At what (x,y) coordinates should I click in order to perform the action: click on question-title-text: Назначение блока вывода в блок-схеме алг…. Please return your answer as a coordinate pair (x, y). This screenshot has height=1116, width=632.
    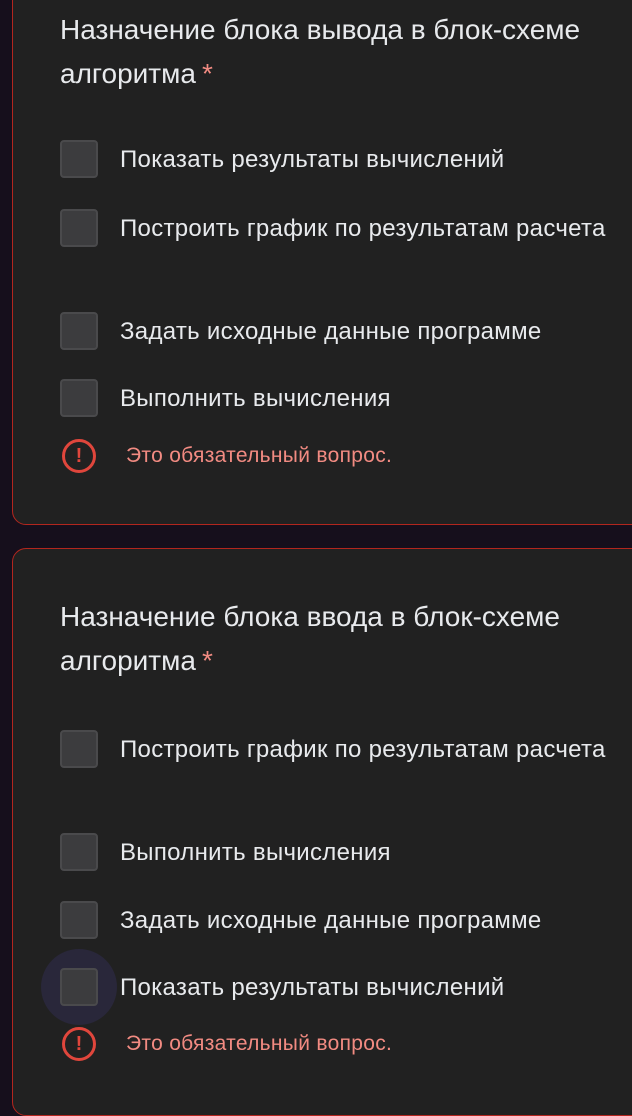
    Looking at the image, I should click on (320, 51).